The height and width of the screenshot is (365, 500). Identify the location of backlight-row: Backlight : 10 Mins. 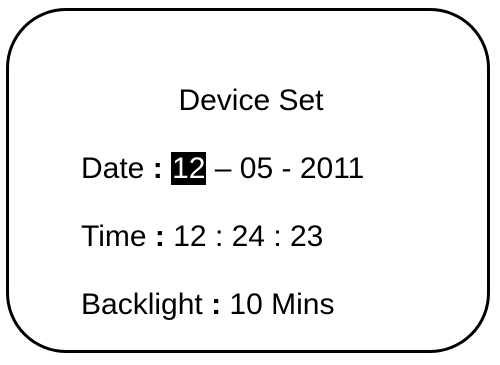
(207, 305).